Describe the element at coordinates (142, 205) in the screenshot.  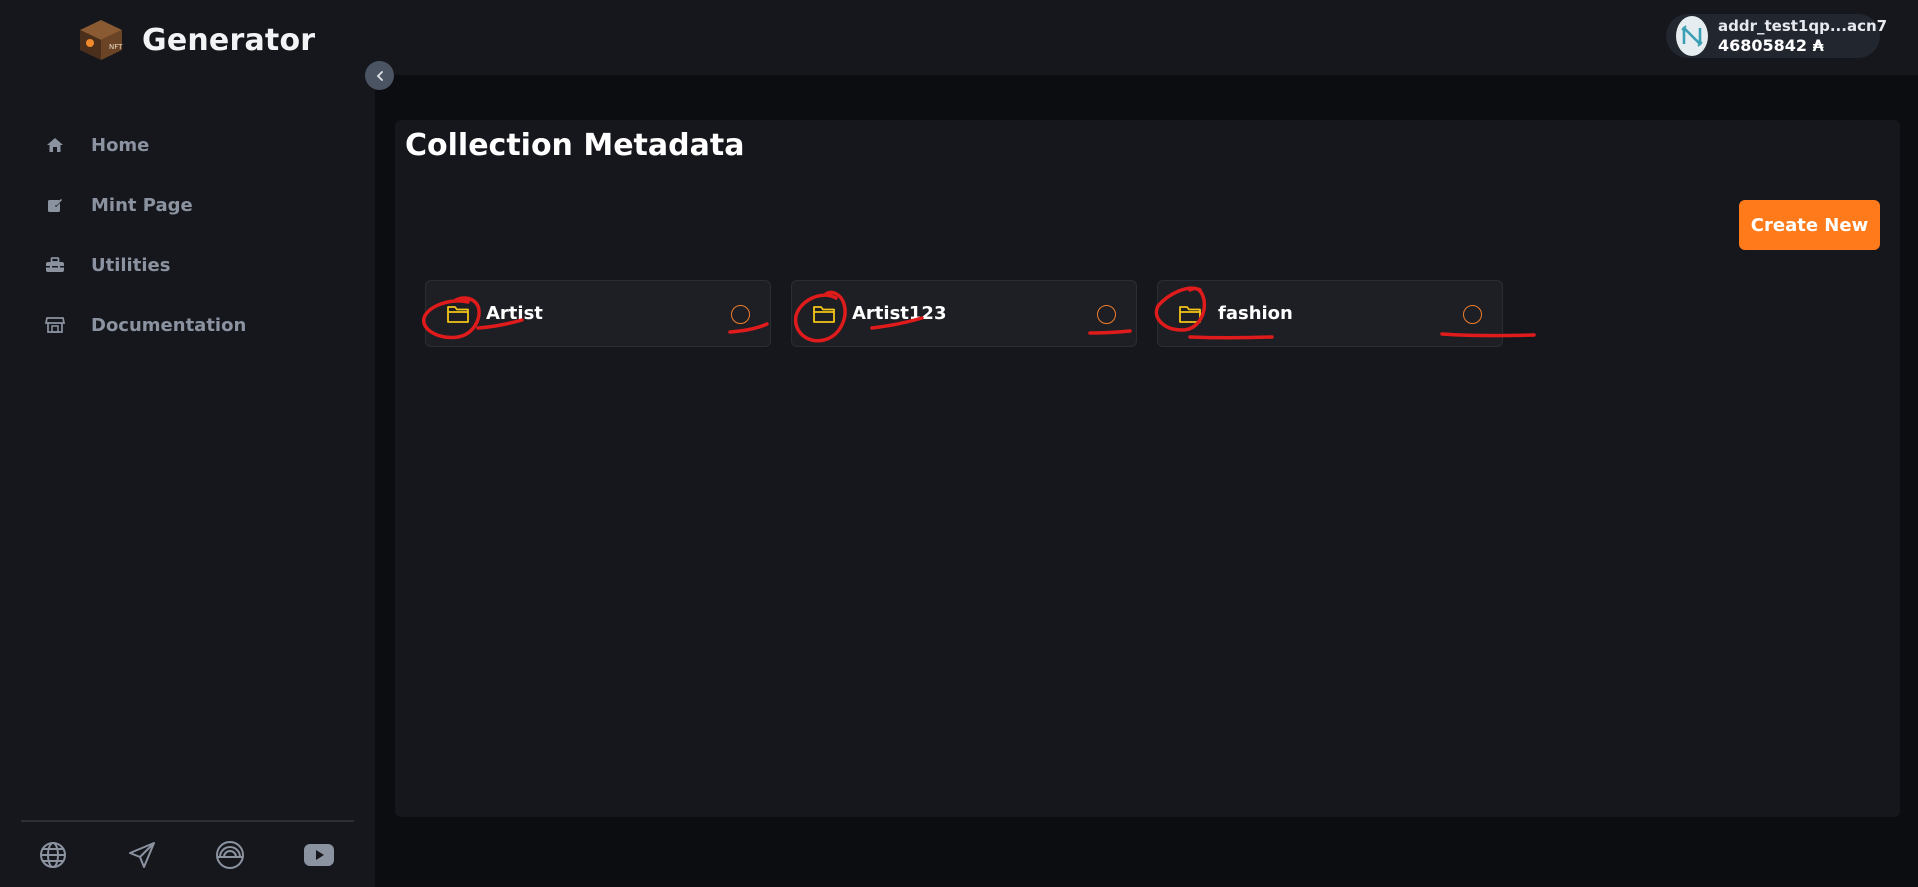
I see `sidebar-item-label: Mint Page` at that location.